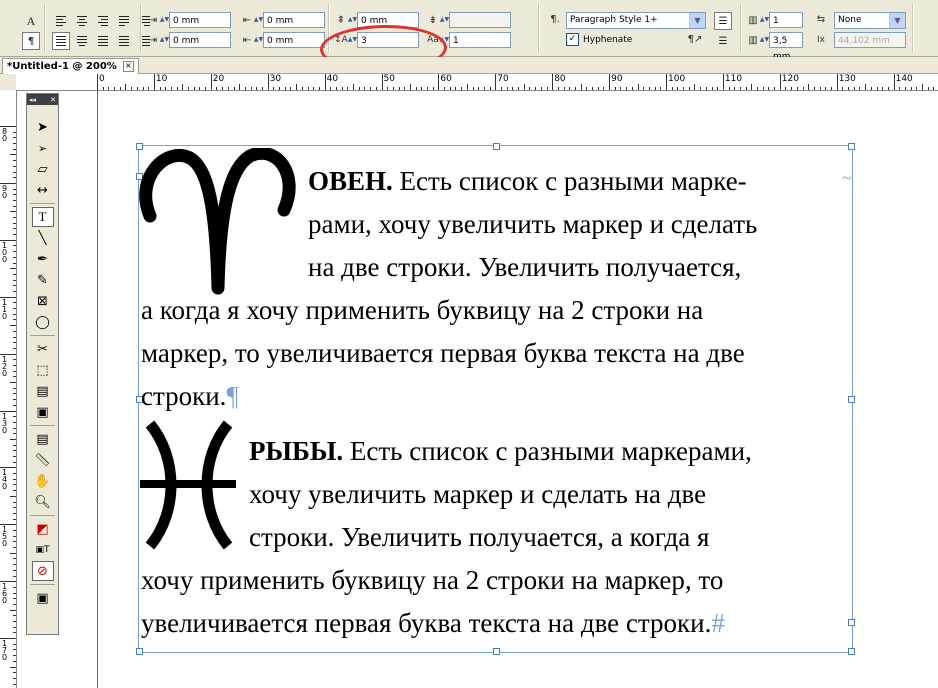  I want to click on last-line-indent-field: 0 mm, so click(294, 40).